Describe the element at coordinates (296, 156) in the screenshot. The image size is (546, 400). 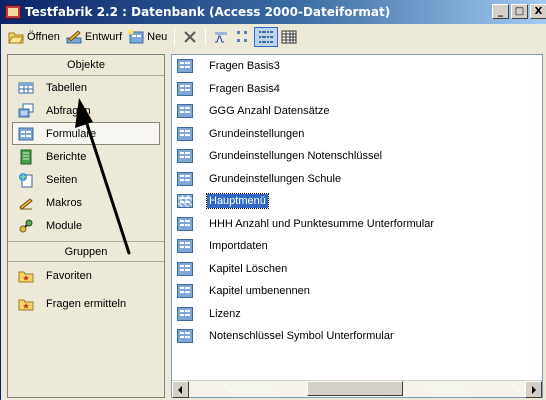
I see `list-item-label: Grundeinstellungen Notenschlüssel` at that location.